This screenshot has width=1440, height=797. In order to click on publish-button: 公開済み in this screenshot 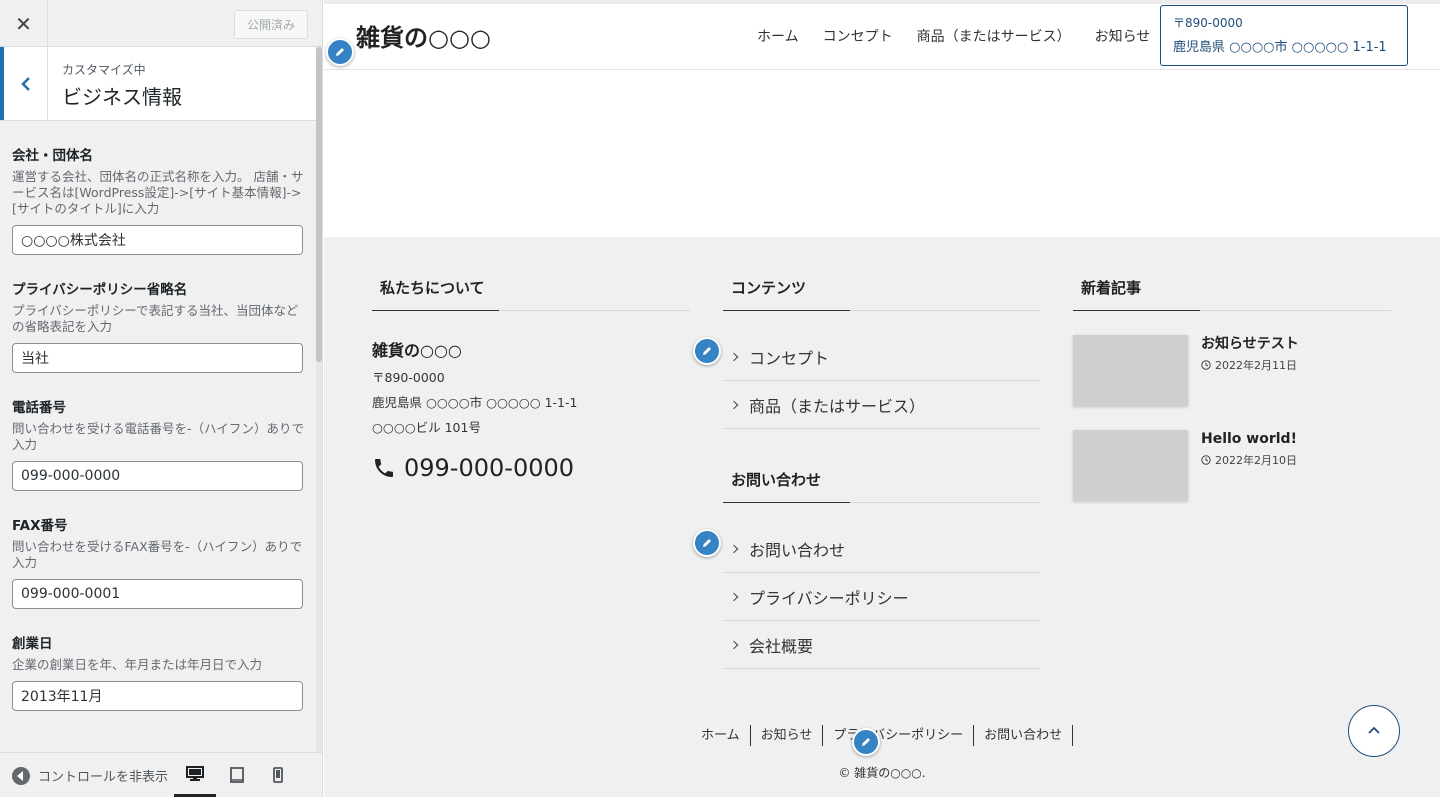, I will do `click(271, 24)`.